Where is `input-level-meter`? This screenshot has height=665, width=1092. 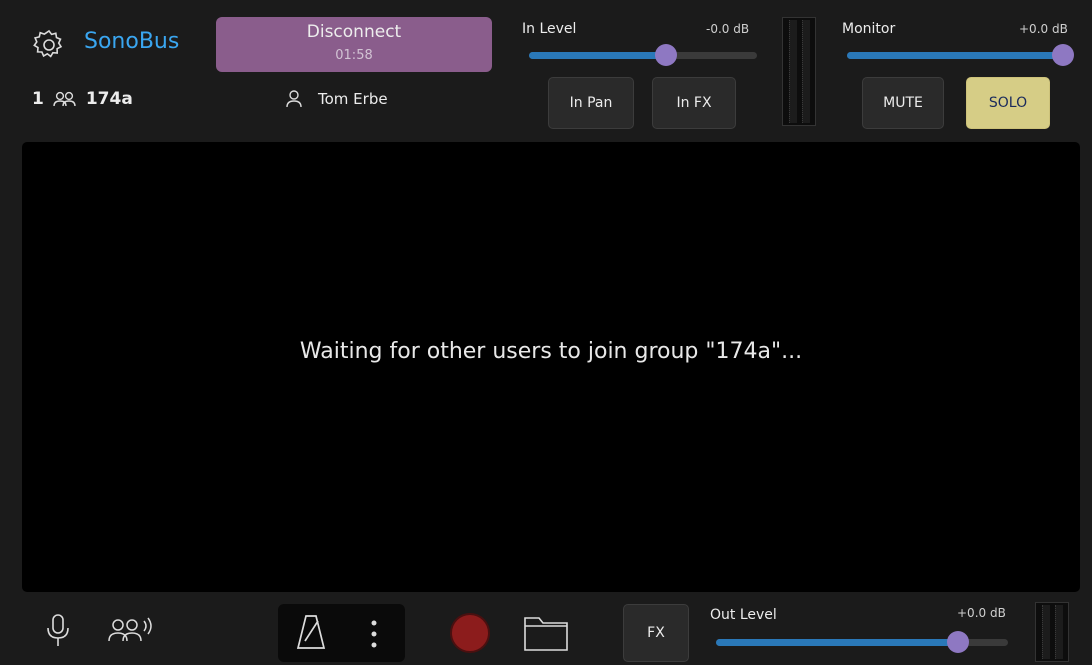 input-level-meter is located at coordinates (799, 71).